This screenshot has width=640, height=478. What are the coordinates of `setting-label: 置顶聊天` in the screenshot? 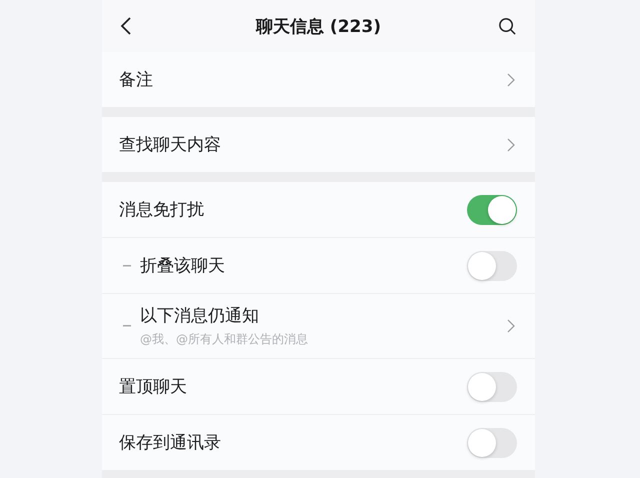 It's located at (153, 387).